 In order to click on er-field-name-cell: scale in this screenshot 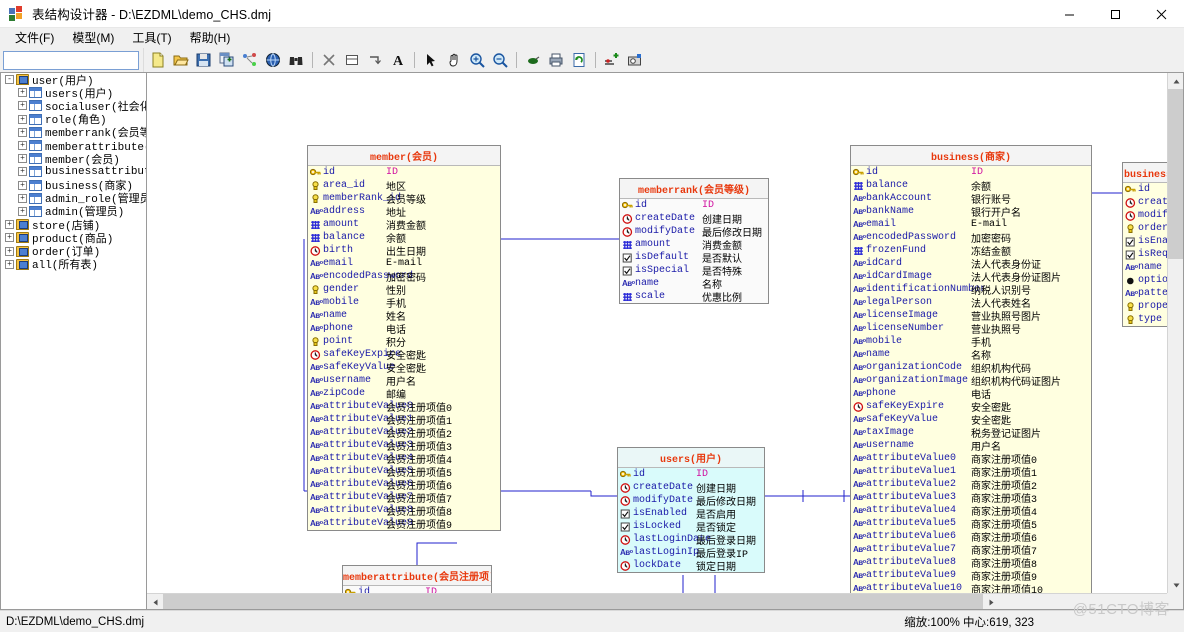, I will do `click(643, 296)`.